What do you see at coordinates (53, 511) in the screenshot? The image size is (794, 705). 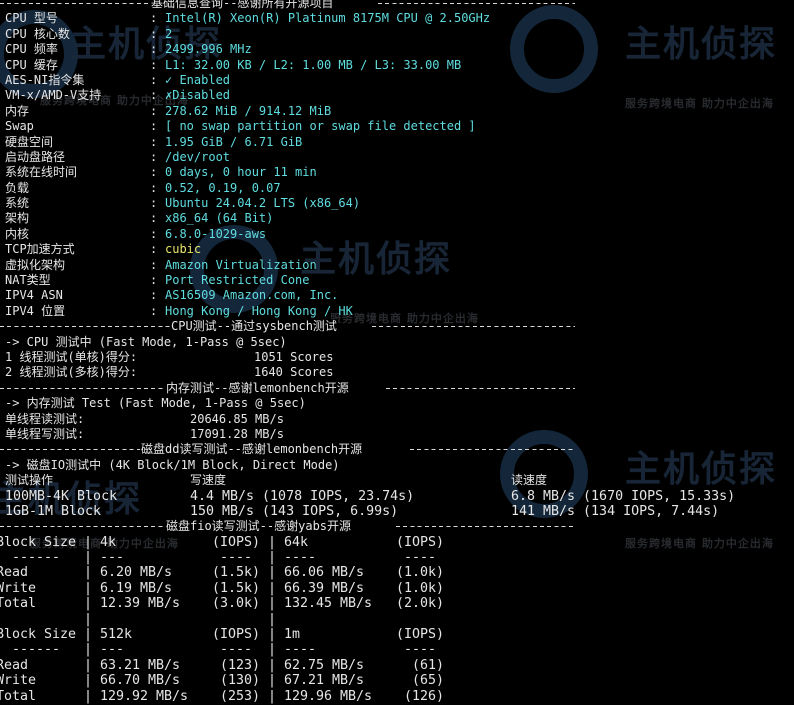 I see `dd-op: 1GB-1M Block` at bounding box center [53, 511].